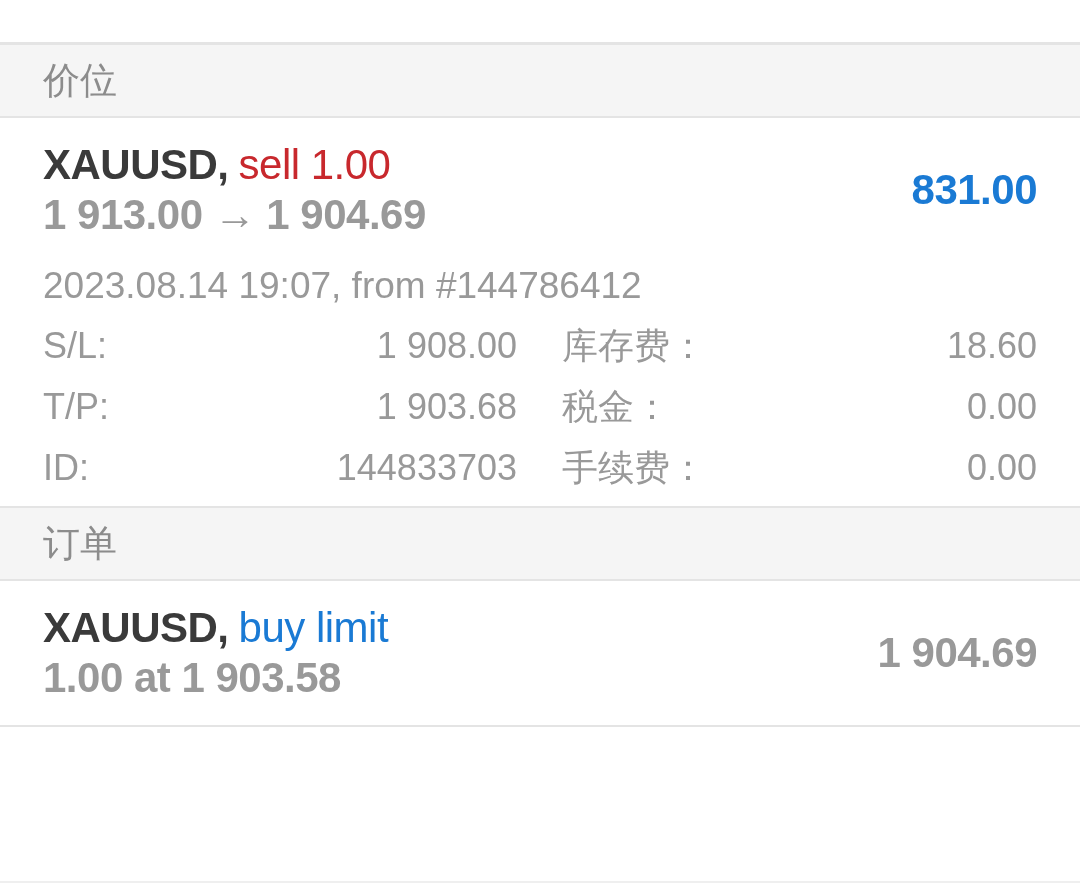  Describe the element at coordinates (234, 215) in the screenshot. I see `price-line: 1 913.00 → 1 904.69` at that location.